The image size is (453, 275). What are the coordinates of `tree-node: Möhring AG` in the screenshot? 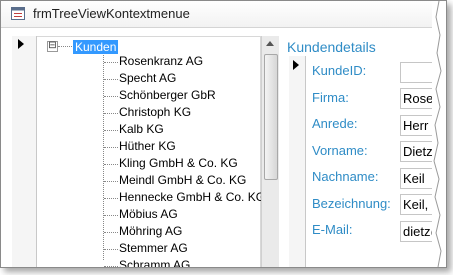 It's located at (150, 231).